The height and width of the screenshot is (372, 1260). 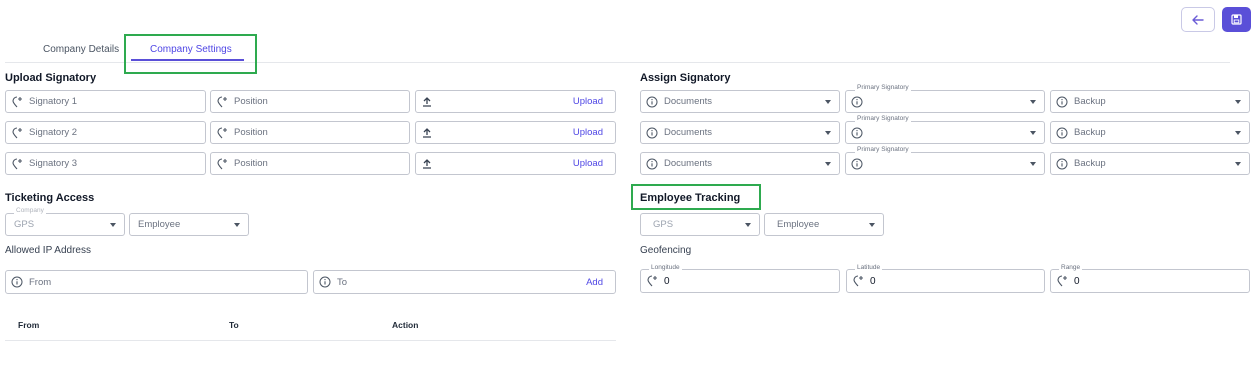 I want to click on employee-tracking-title: Employee Tracking, so click(x=690, y=198).